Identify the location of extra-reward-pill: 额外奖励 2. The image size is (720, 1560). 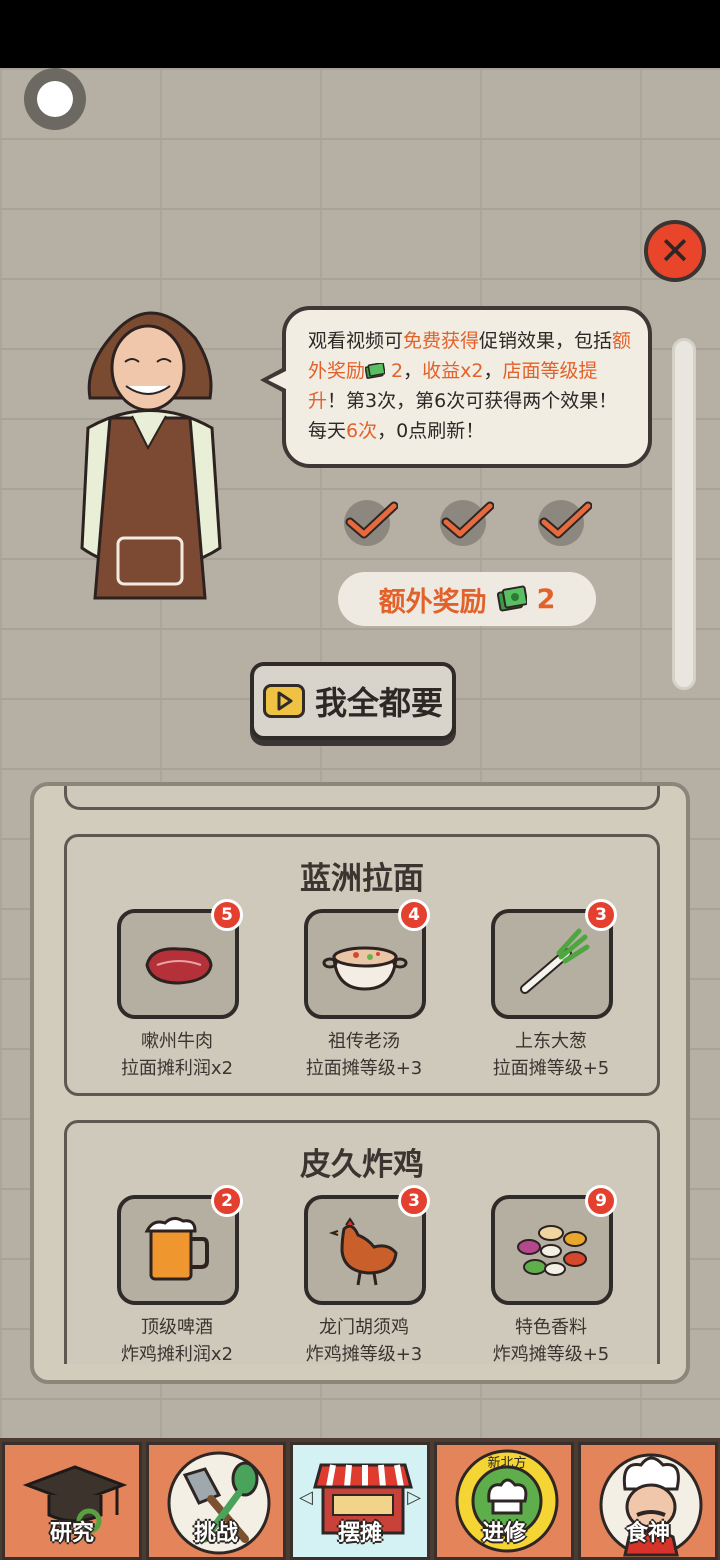
(467, 599).